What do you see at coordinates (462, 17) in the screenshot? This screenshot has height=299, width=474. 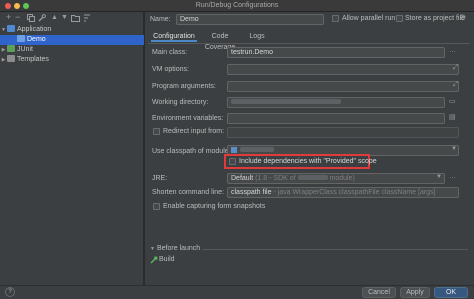 I see `settings-gear-icon: ⚙` at bounding box center [462, 17].